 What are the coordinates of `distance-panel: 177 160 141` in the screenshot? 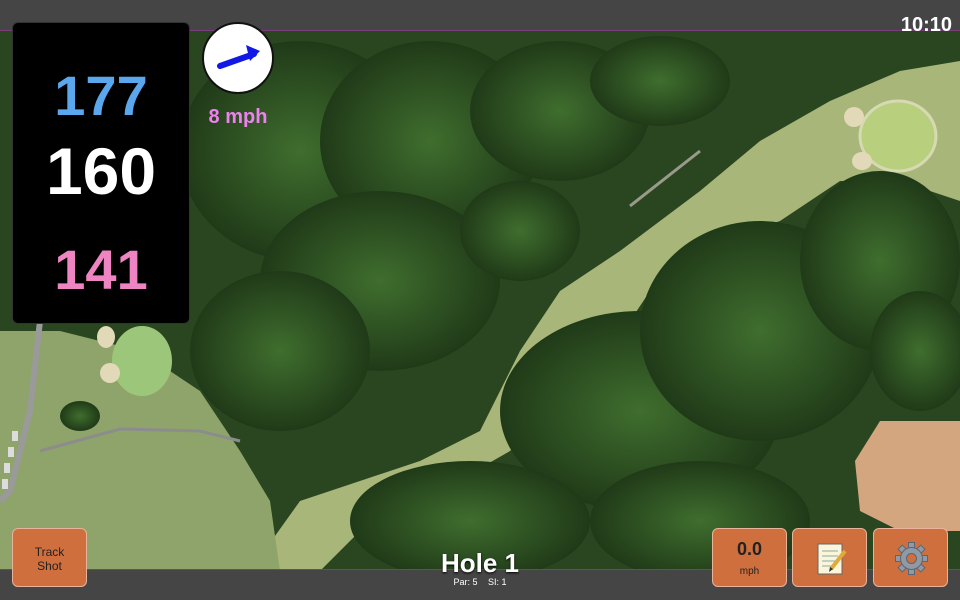 It's located at (101, 173).